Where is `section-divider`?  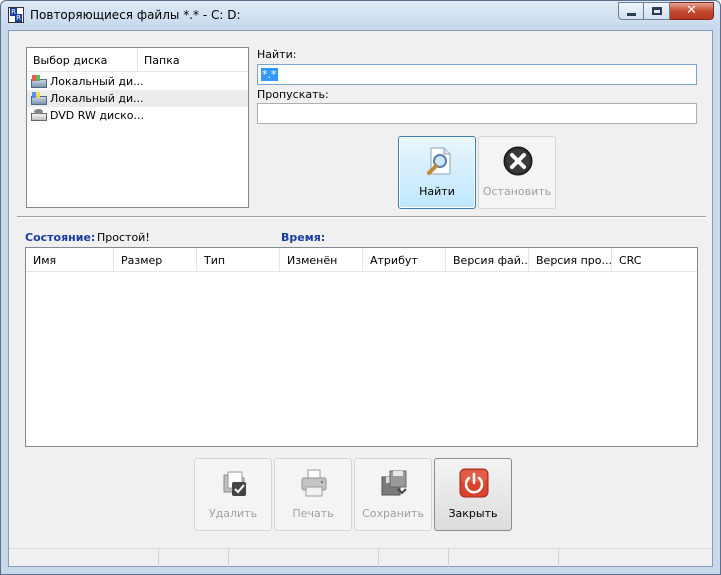
section-divider is located at coordinates (361, 217).